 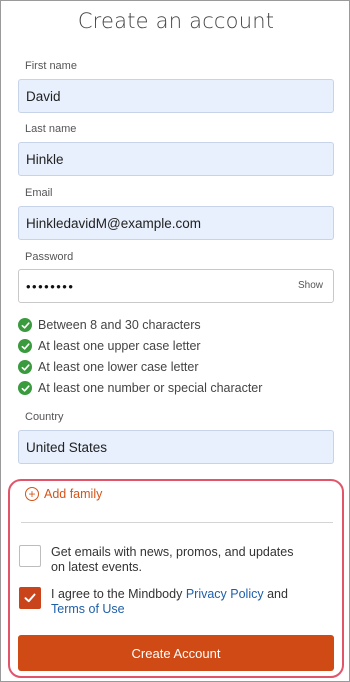 I want to click on checkmark-icon, so click(x=30, y=598).